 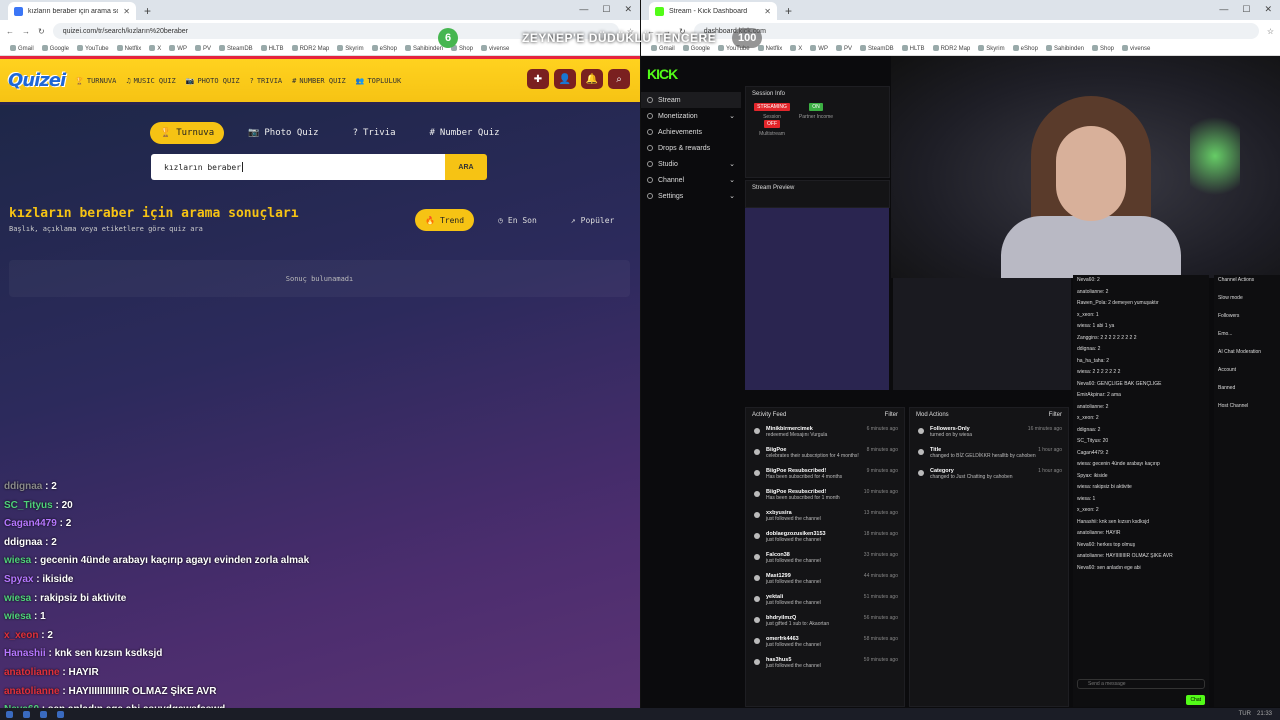 What do you see at coordinates (1247, 358) in the screenshot?
I see `channel-action-item: AI Chat Moderation` at bounding box center [1247, 358].